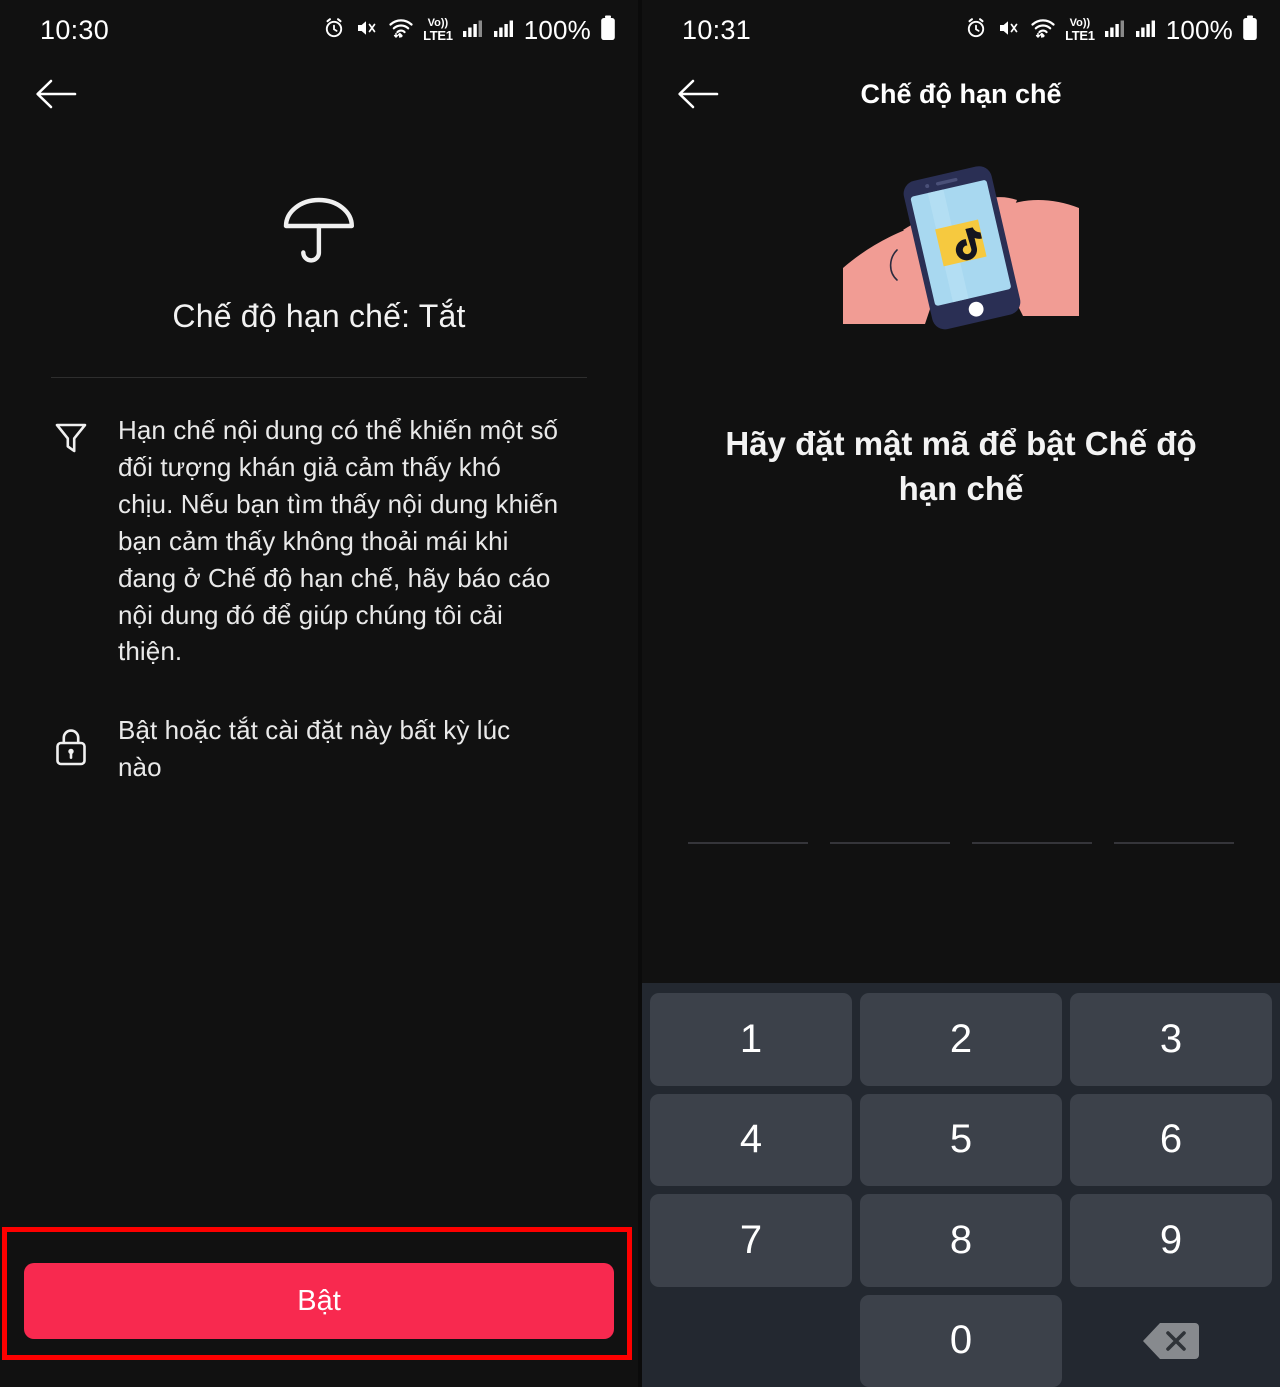 The height and width of the screenshot is (1387, 1280). I want to click on pin-input, so click(961, 822).